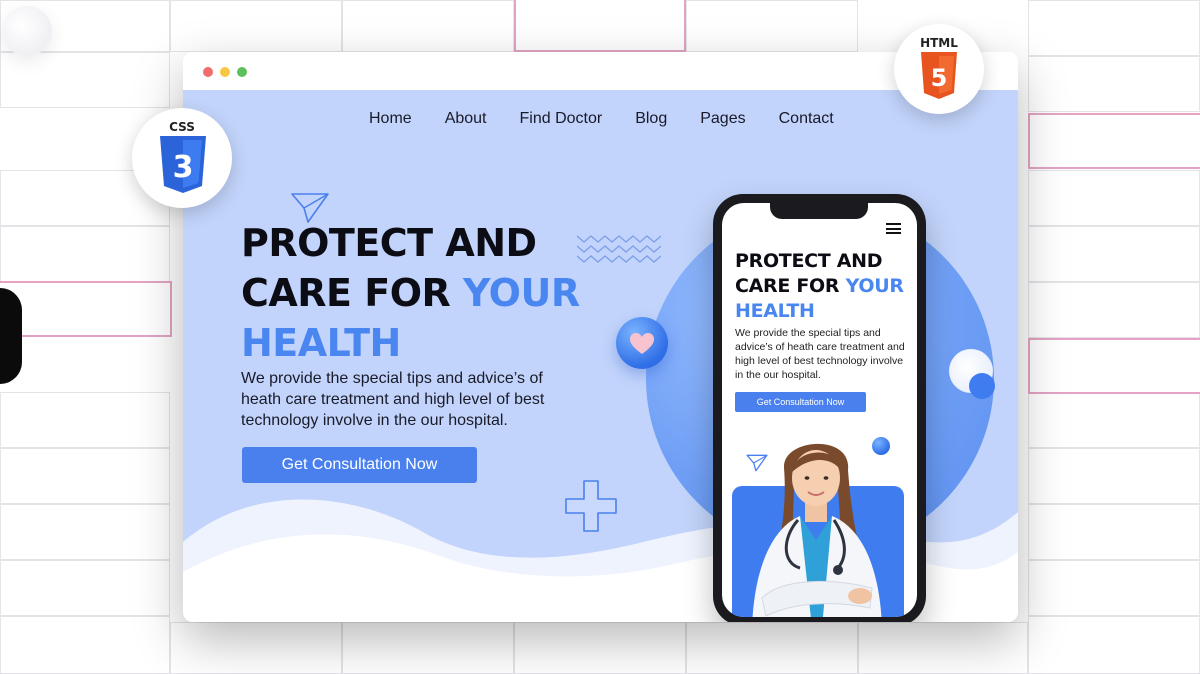  I want to click on mobile-headline-line2: CARE FOR, so click(790, 286).